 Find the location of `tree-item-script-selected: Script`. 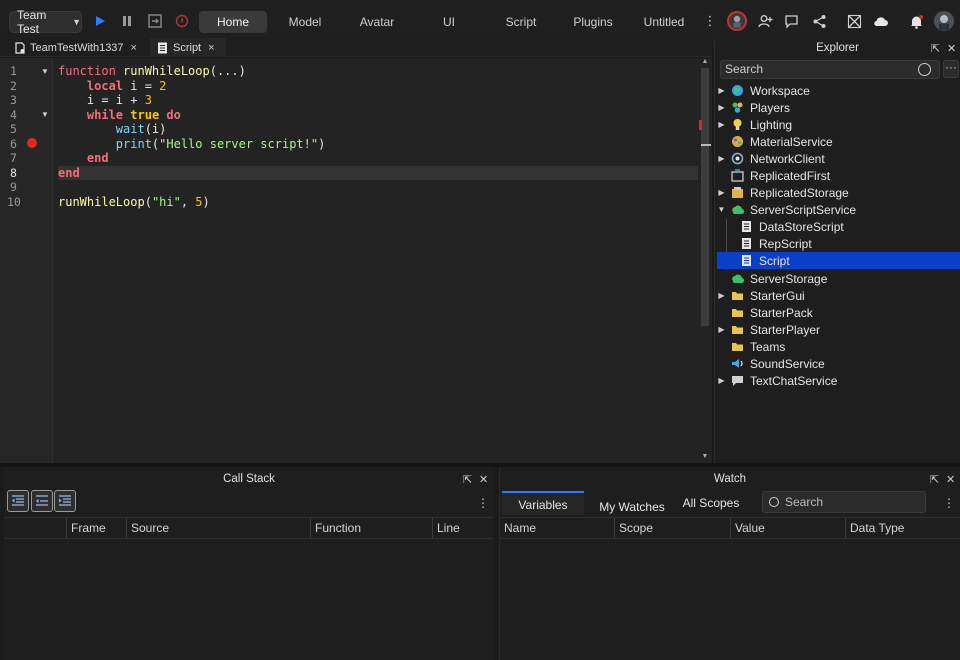

tree-item-script-selected: Script is located at coordinates (838, 260).